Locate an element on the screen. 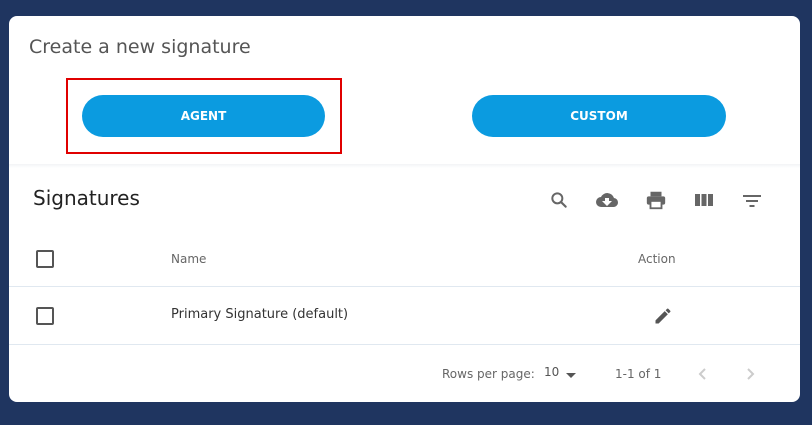  pagination-range: 1-1 of 1 is located at coordinates (638, 374).